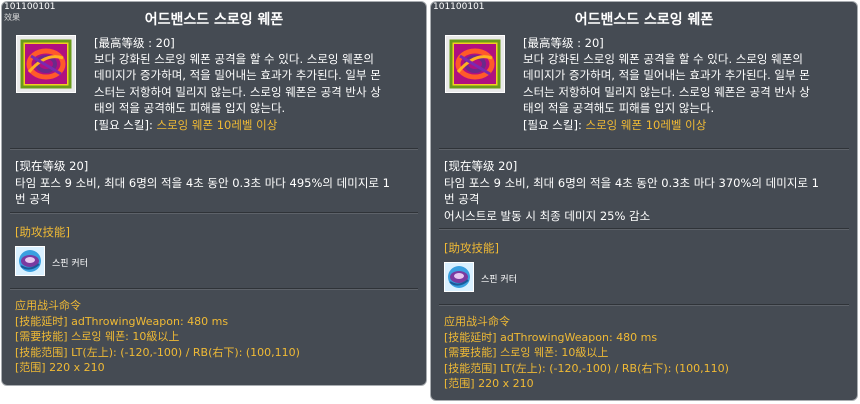 The height and width of the screenshot is (404, 860). I want to click on level-effect-line: 어시스트로 발동 시 최종 데미지 25% 감소, so click(547, 215).